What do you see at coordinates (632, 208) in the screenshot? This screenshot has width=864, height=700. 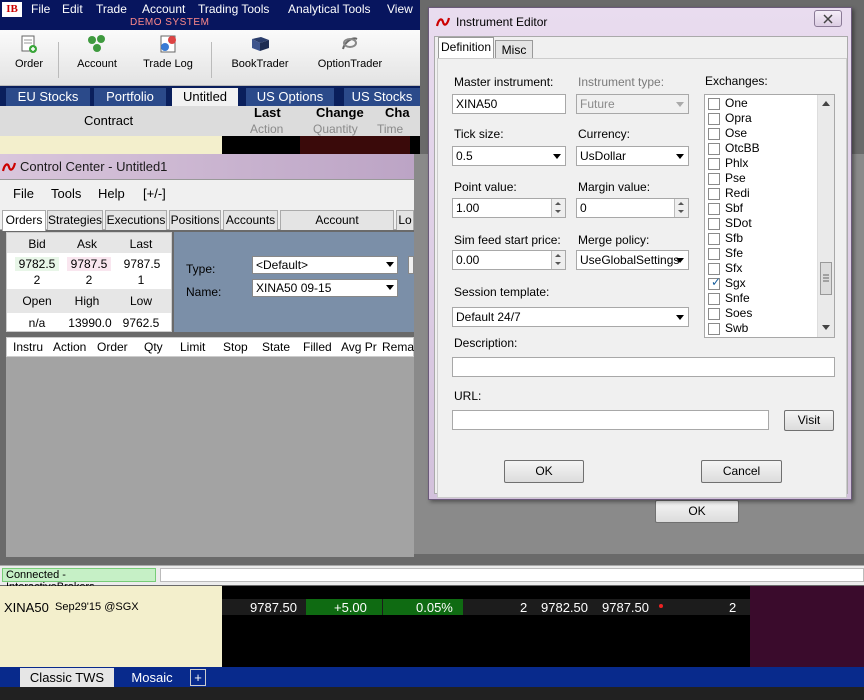 I see `margin-value-input: 0` at bounding box center [632, 208].